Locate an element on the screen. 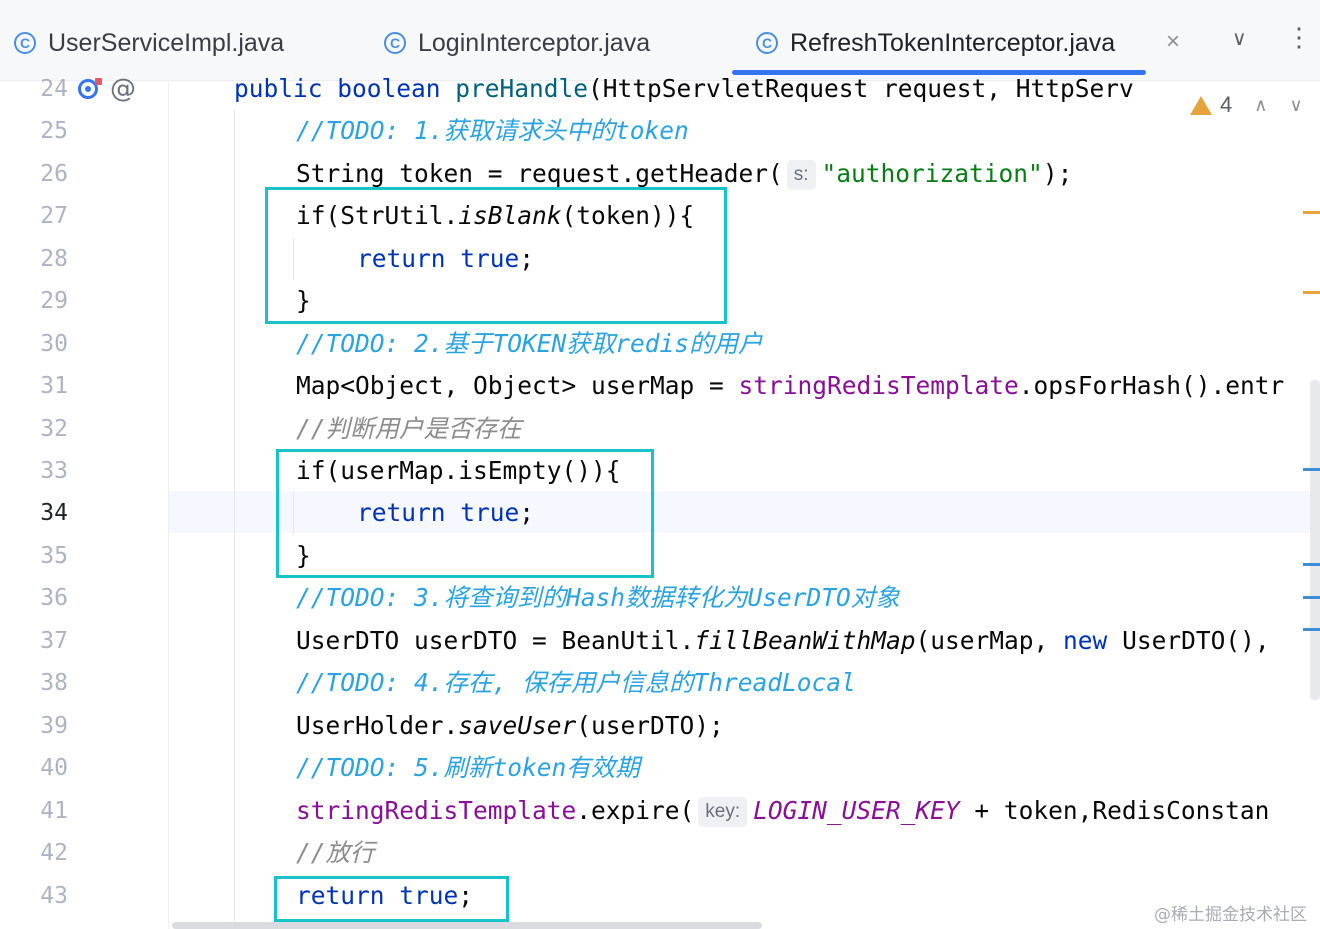  line-number: 37 is located at coordinates (54, 641).